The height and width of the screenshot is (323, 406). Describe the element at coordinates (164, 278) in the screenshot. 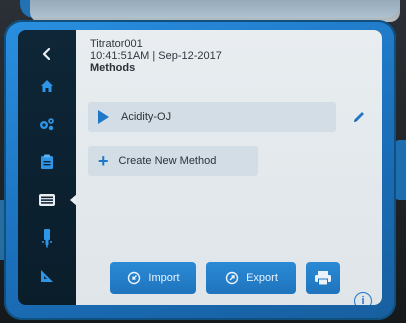

I see `import-label: Import` at that location.